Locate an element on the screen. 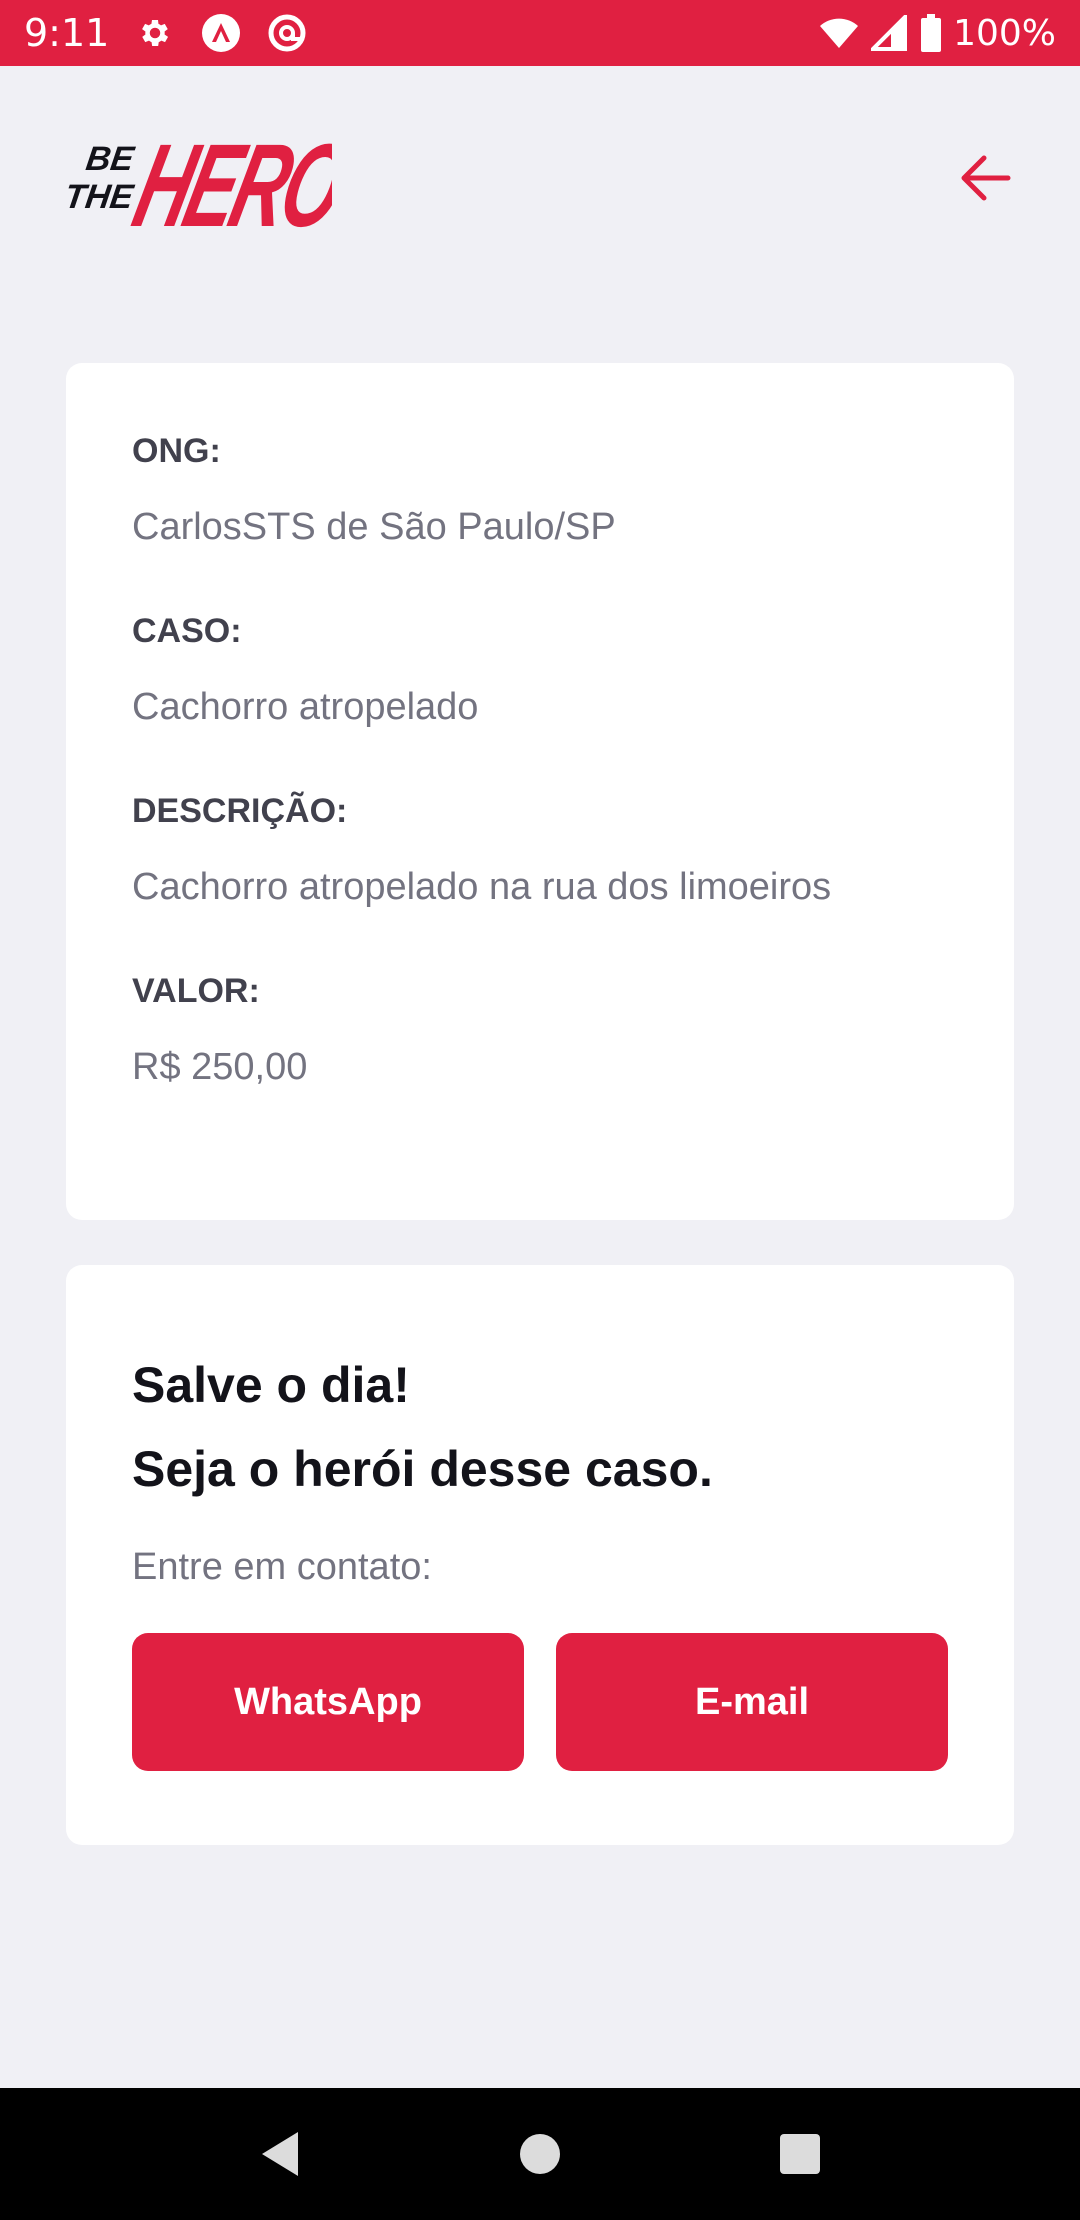 The width and height of the screenshot is (1080, 2220). whatsapp-button: WhatsApp is located at coordinates (328, 1702).